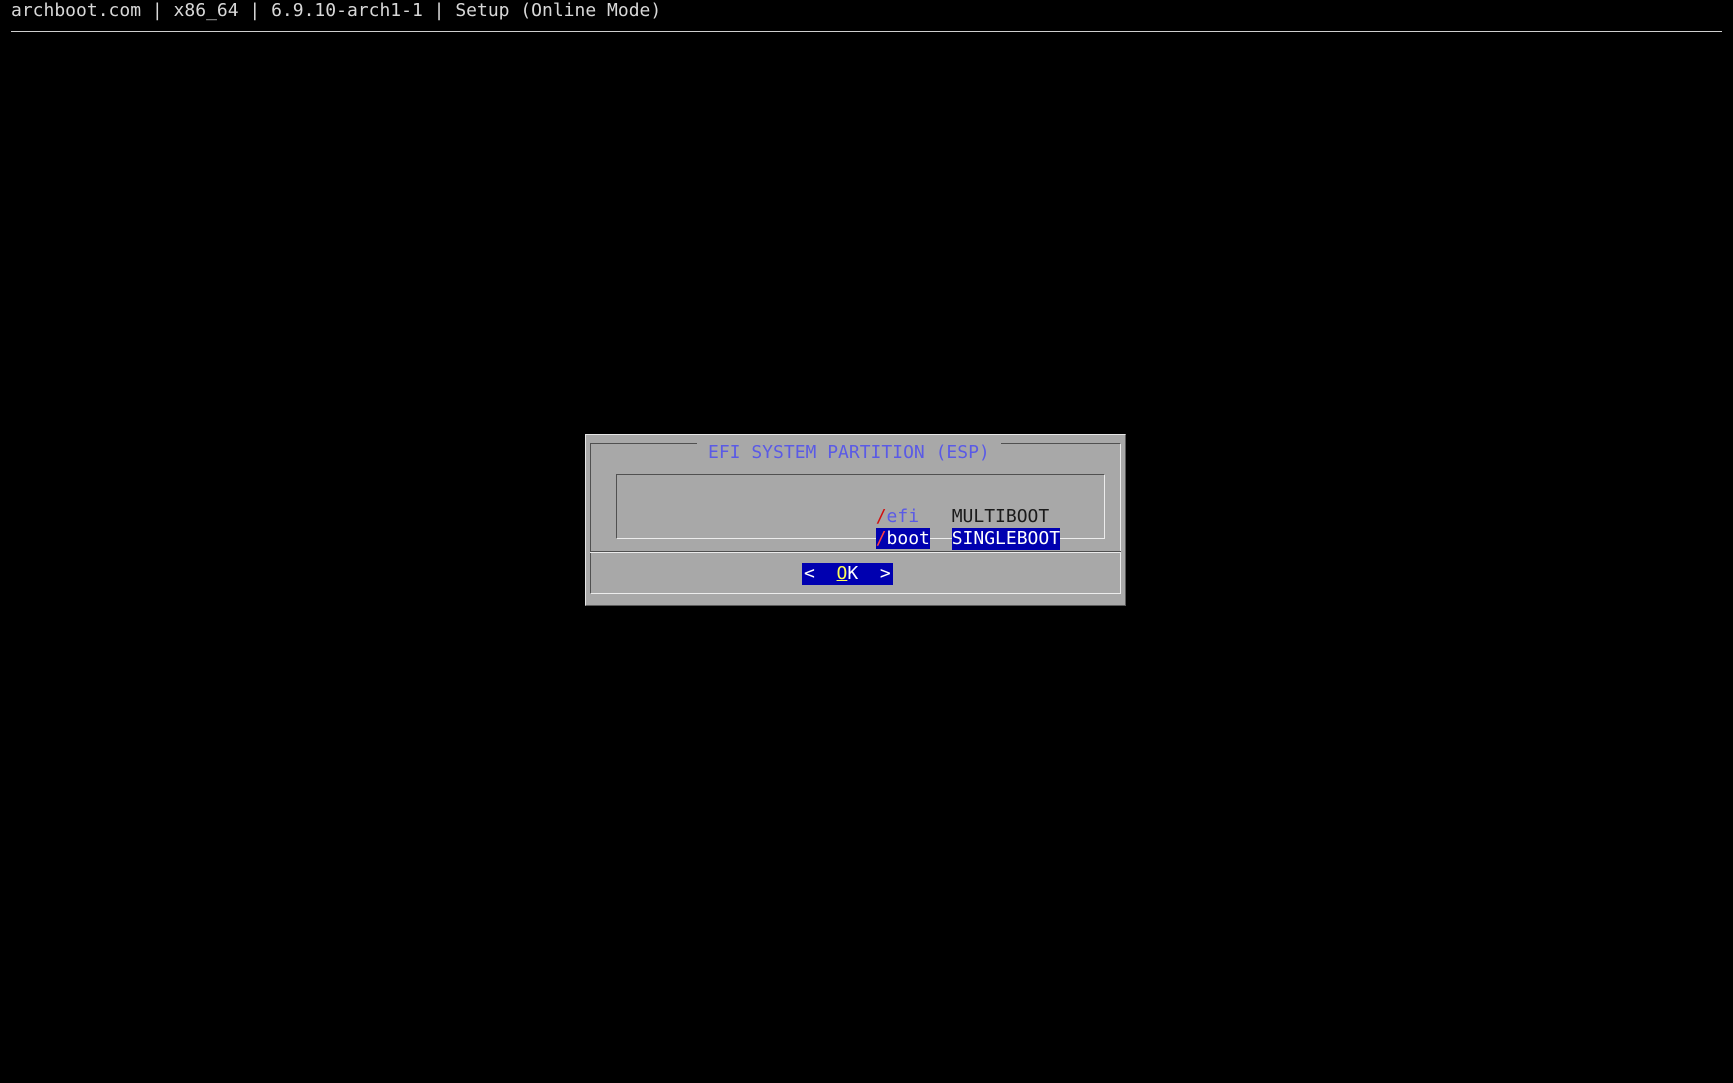 The image size is (1733, 1083). What do you see at coordinates (842, 573) in the screenshot?
I see `ok-hotkey: O` at bounding box center [842, 573].